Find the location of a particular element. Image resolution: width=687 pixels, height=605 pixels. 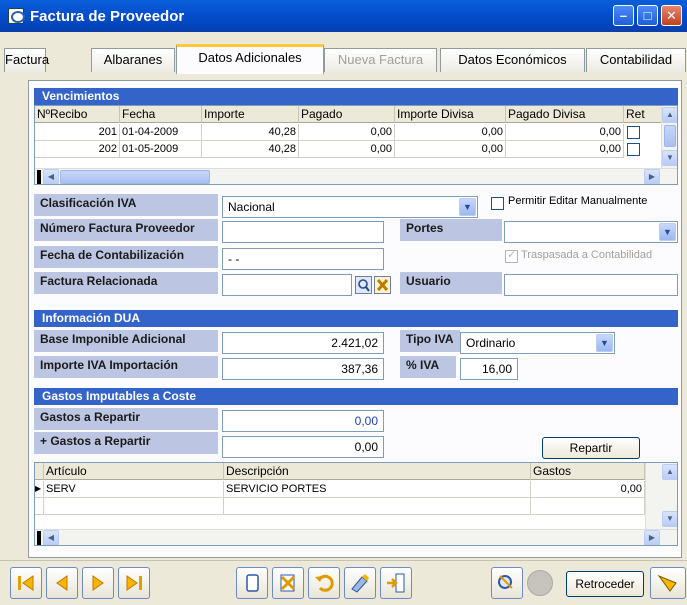

section-gastos: Gastos Imputables a Coste is located at coordinates (356, 396).